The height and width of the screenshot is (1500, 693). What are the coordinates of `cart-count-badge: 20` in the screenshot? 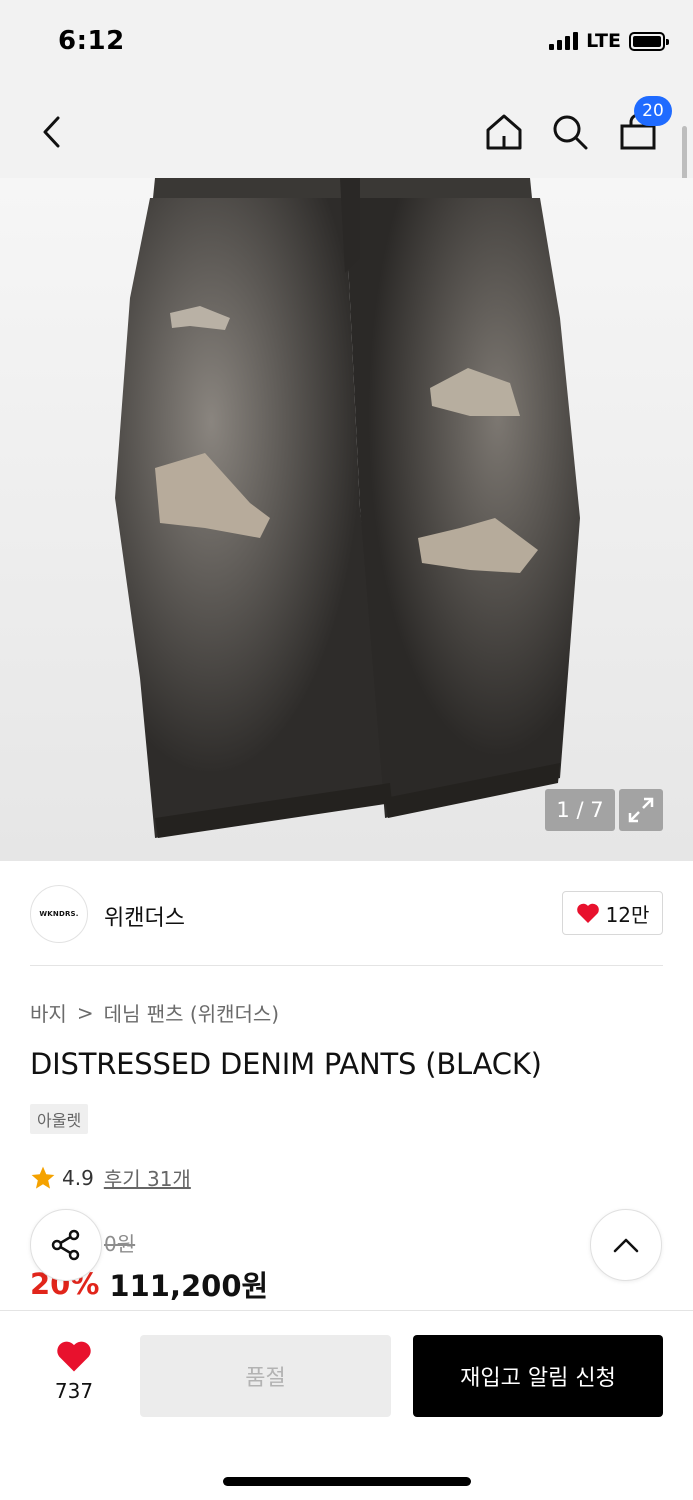 It's located at (653, 111).